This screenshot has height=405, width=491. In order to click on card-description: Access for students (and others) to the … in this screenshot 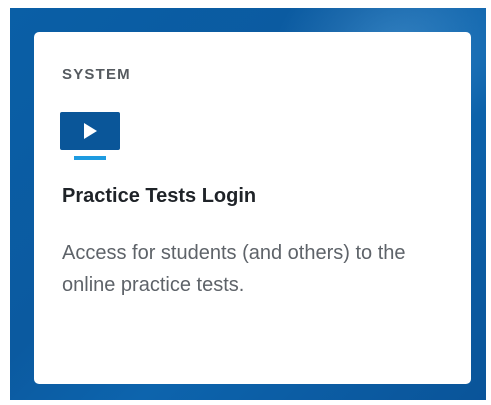, I will do `click(234, 269)`.